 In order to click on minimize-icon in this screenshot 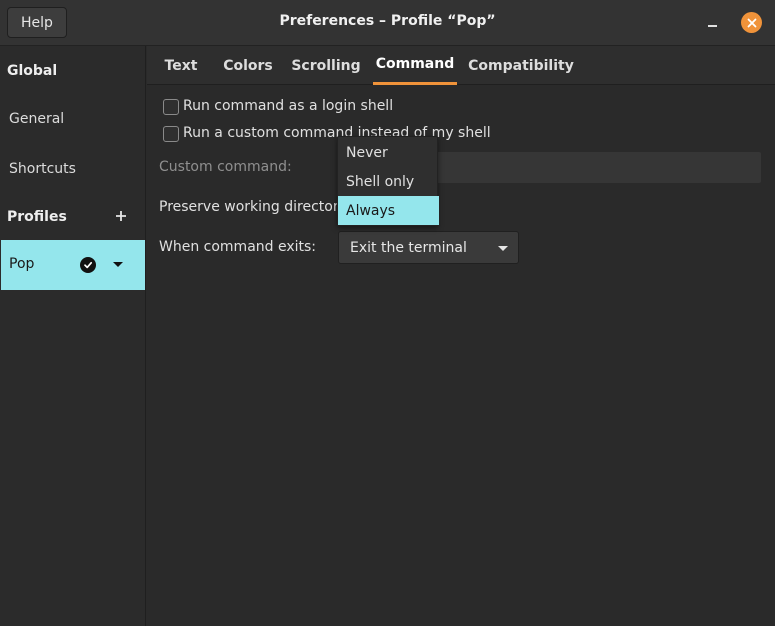, I will do `click(712, 26)`.